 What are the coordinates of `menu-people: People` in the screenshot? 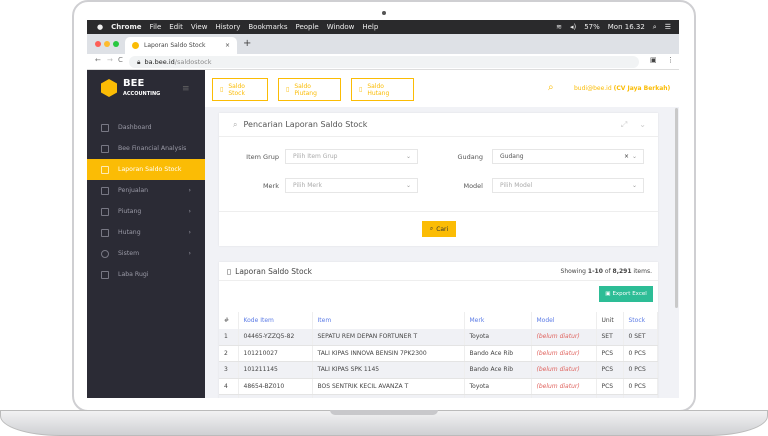 It's located at (306, 27).